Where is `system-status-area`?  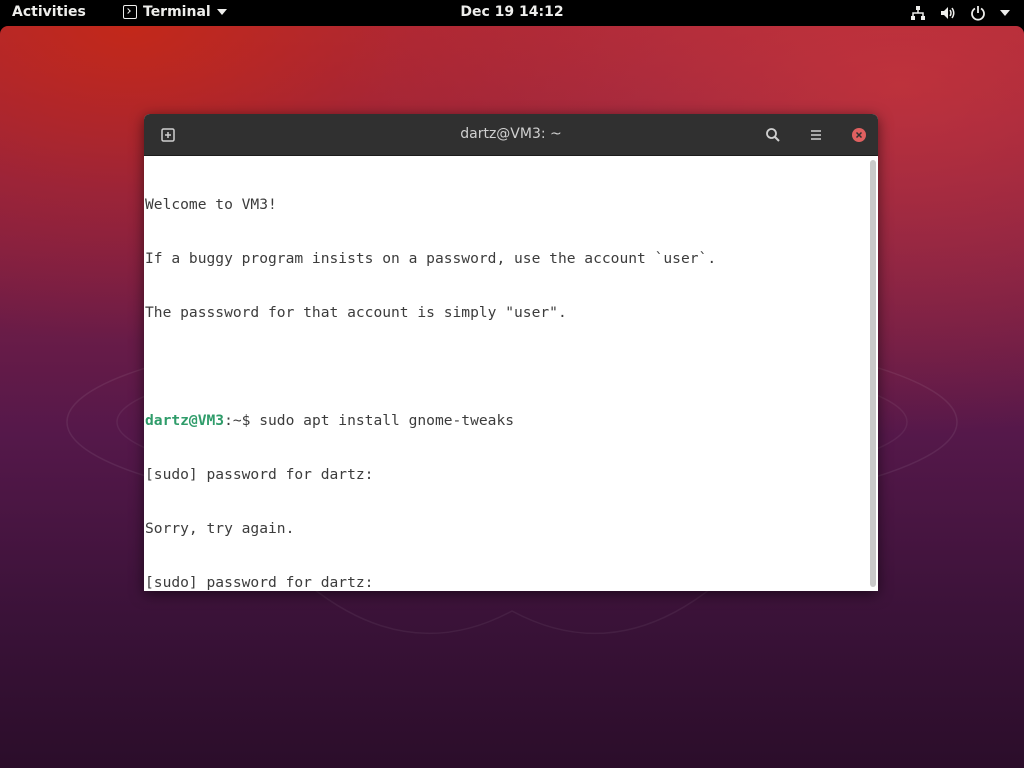 system-status-area is located at coordinates (960, 13).